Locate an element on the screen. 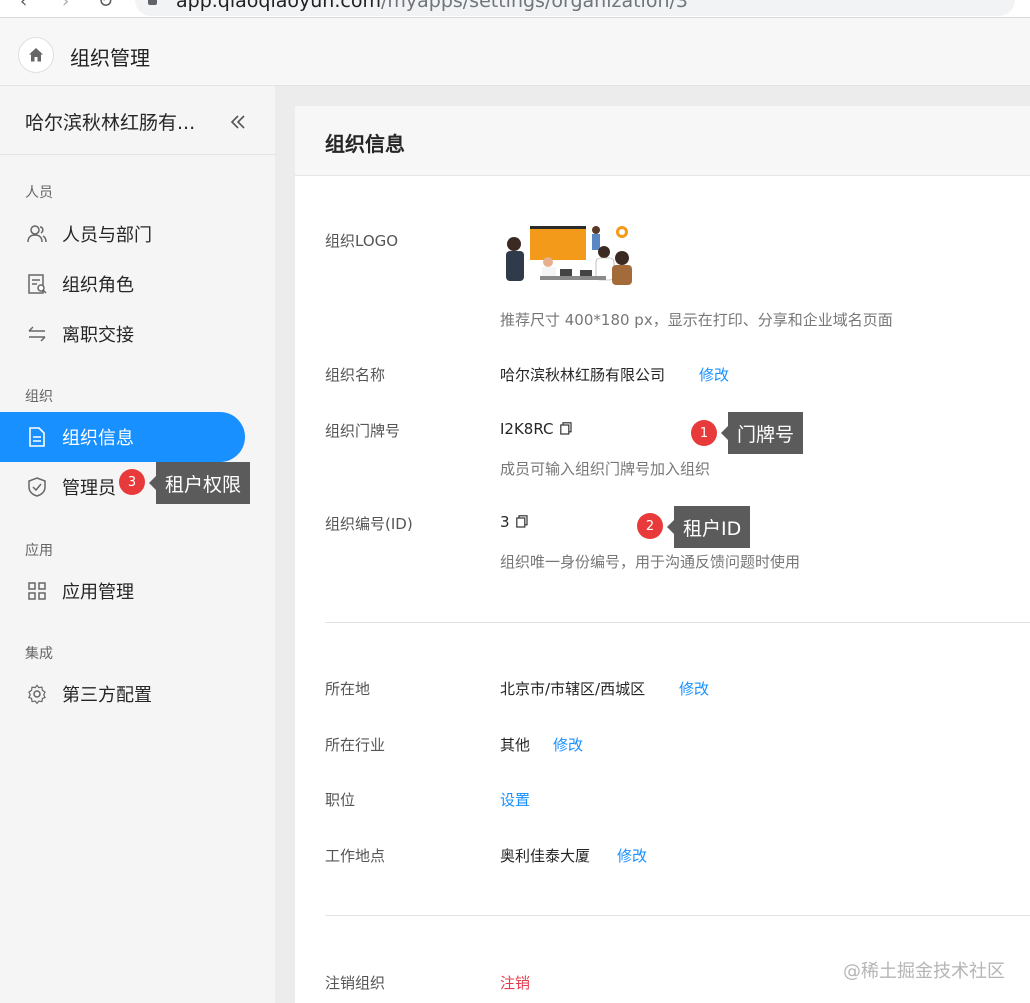  home-icon is located at coordinates (36, 55).